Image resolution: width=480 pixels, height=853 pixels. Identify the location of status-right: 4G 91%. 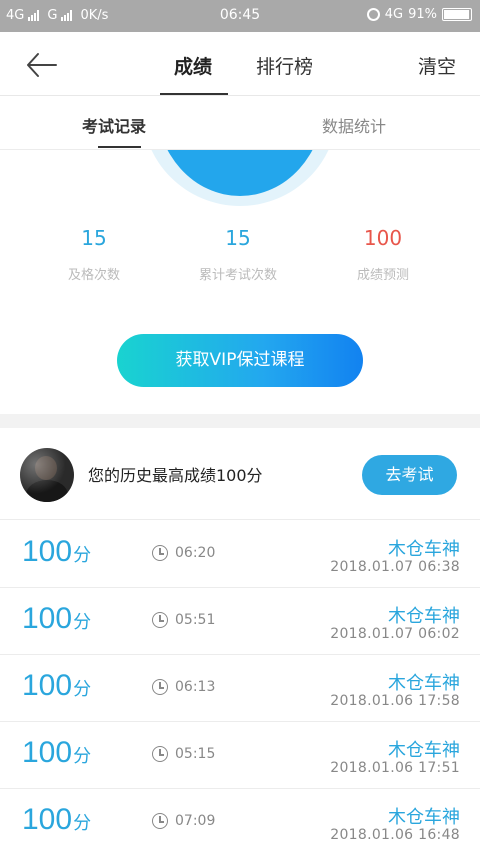
(419, 14).